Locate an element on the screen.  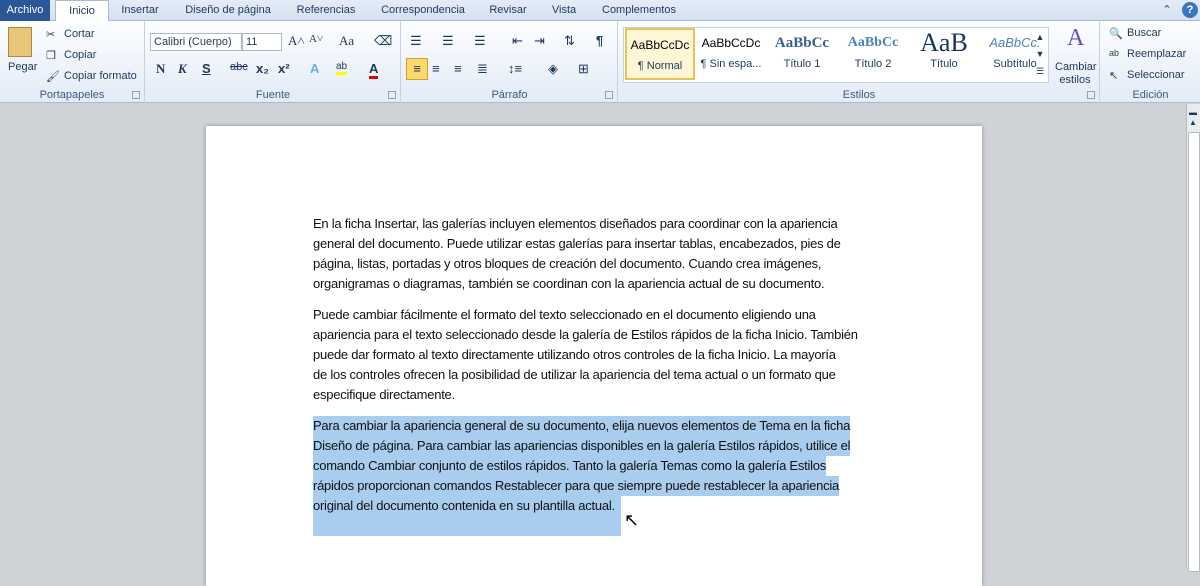
select-button: Seleccionar is located at coordinates (1155, 75).